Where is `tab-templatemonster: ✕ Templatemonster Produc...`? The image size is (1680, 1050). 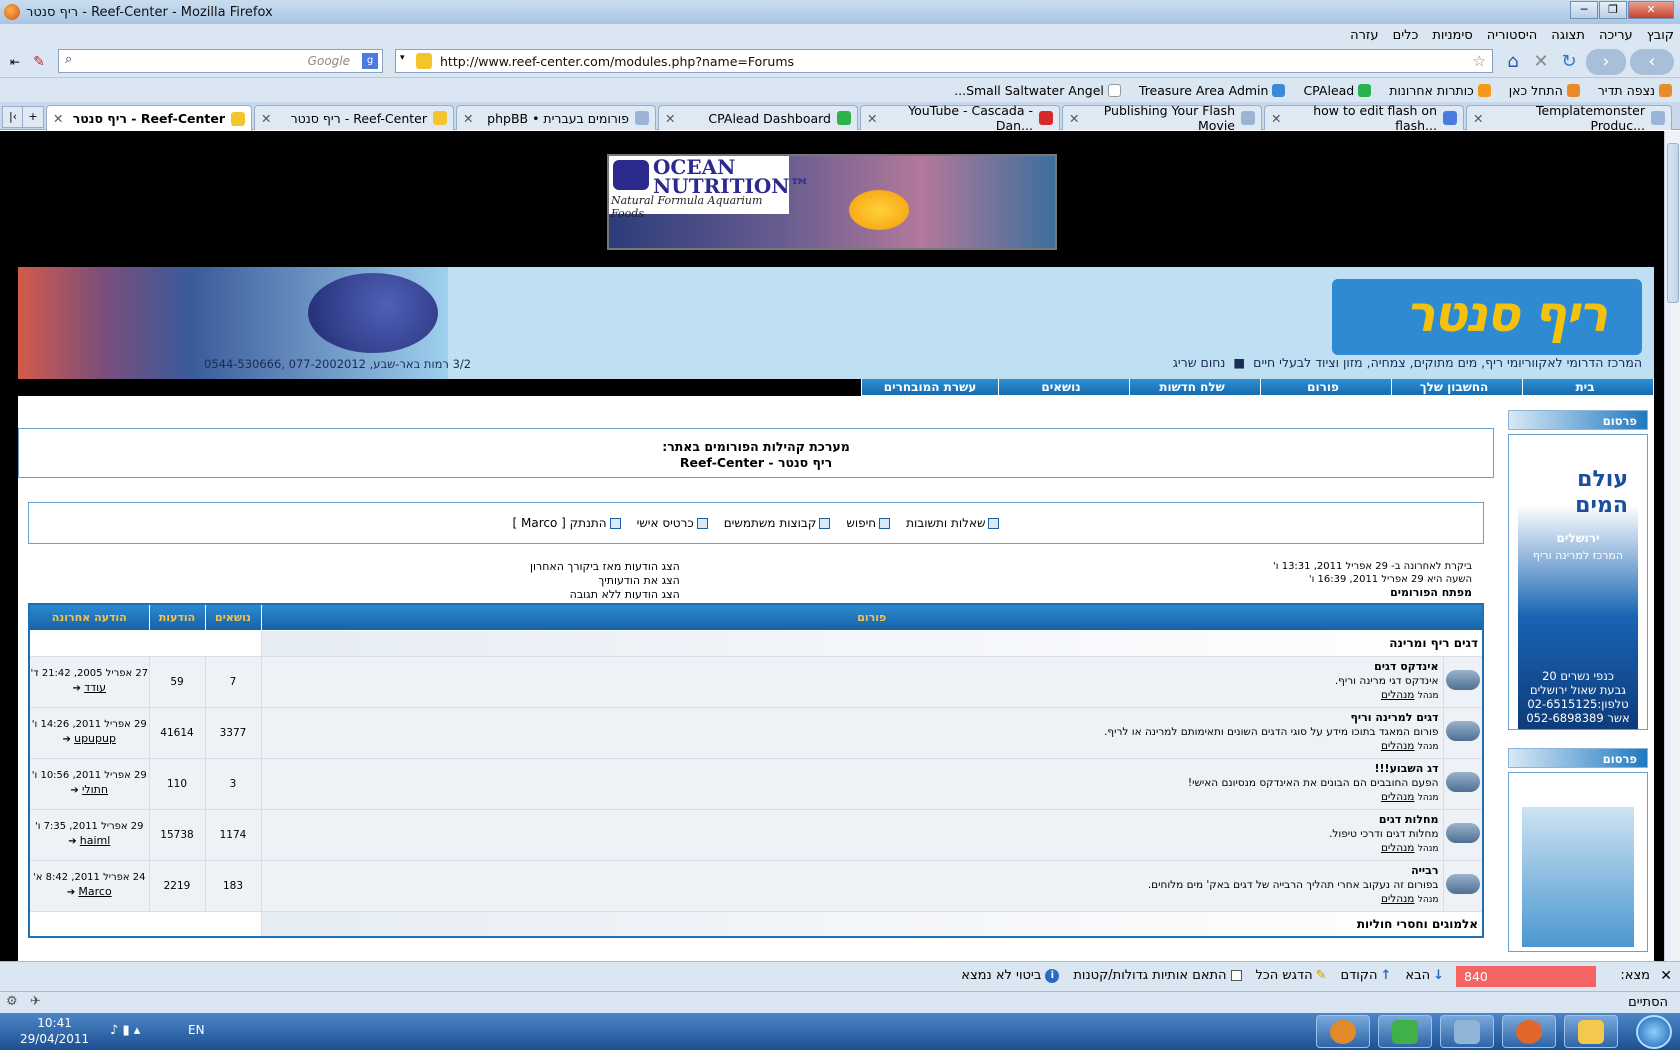 tab-templatemonster: ✕ Templatemonster Produc... is located at coordinates (1569, 118).